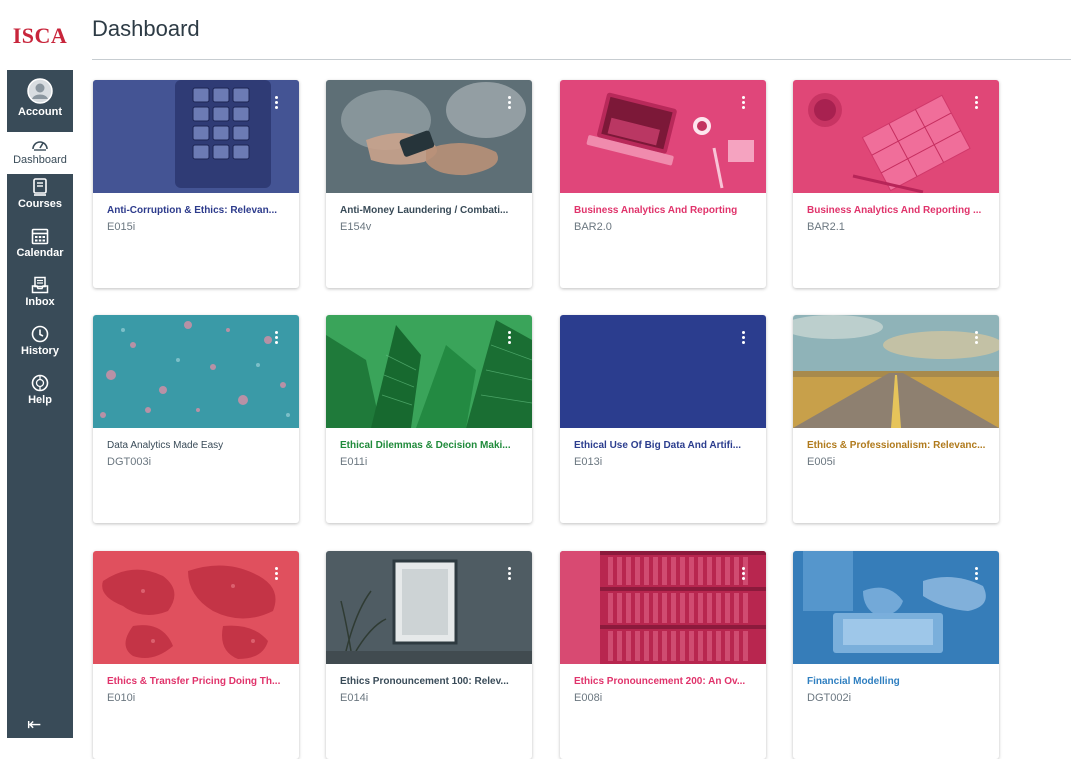  I want to click on laptop-image, so click(663, 136).